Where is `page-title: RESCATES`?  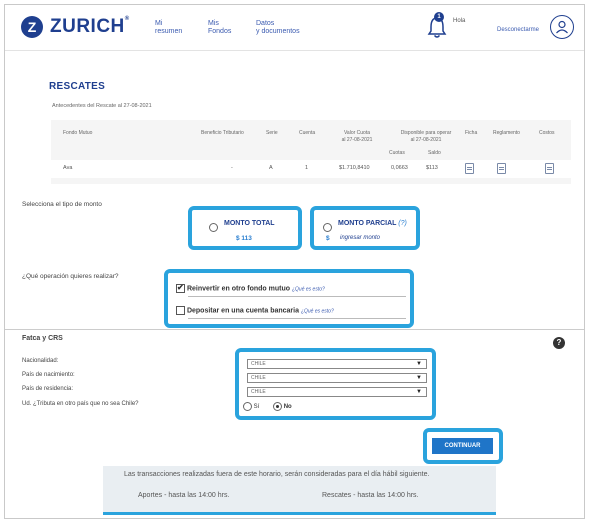 page-title: RESCATES is located at coordinates (77, 86).